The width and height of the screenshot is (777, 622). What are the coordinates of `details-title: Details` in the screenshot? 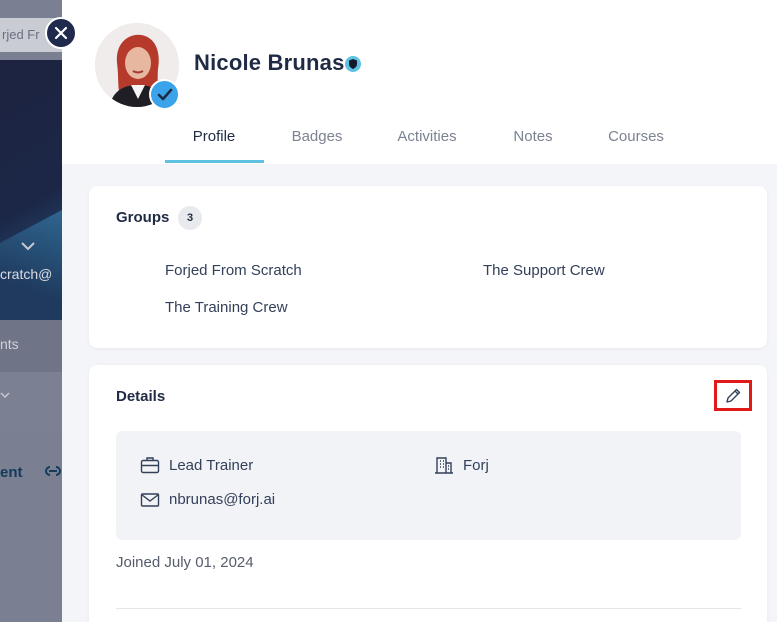 It's located at (141, 396).